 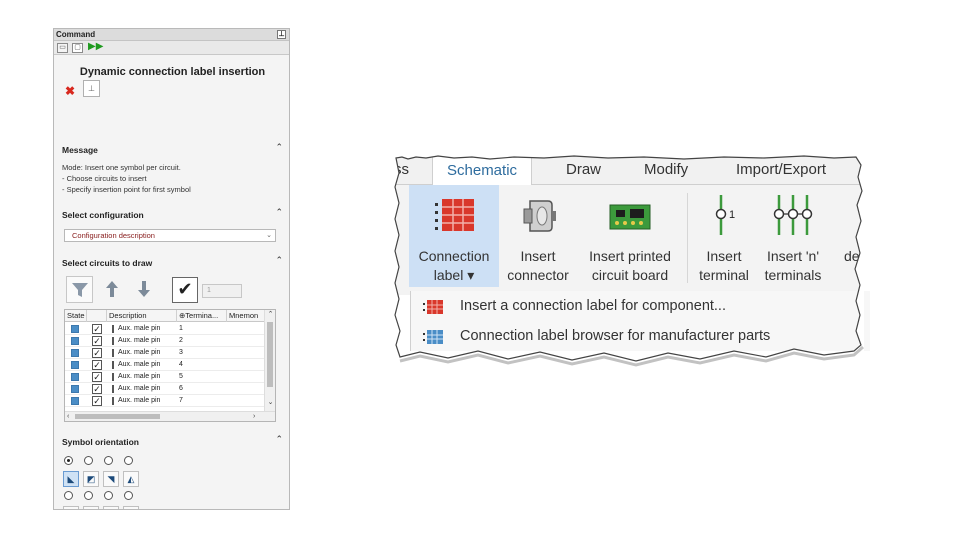 What do you see at coordinates (165, 401) in the screenshot?
I see `table-row: ✓ Aux. male pin 7` at bounding box center [165, 401].